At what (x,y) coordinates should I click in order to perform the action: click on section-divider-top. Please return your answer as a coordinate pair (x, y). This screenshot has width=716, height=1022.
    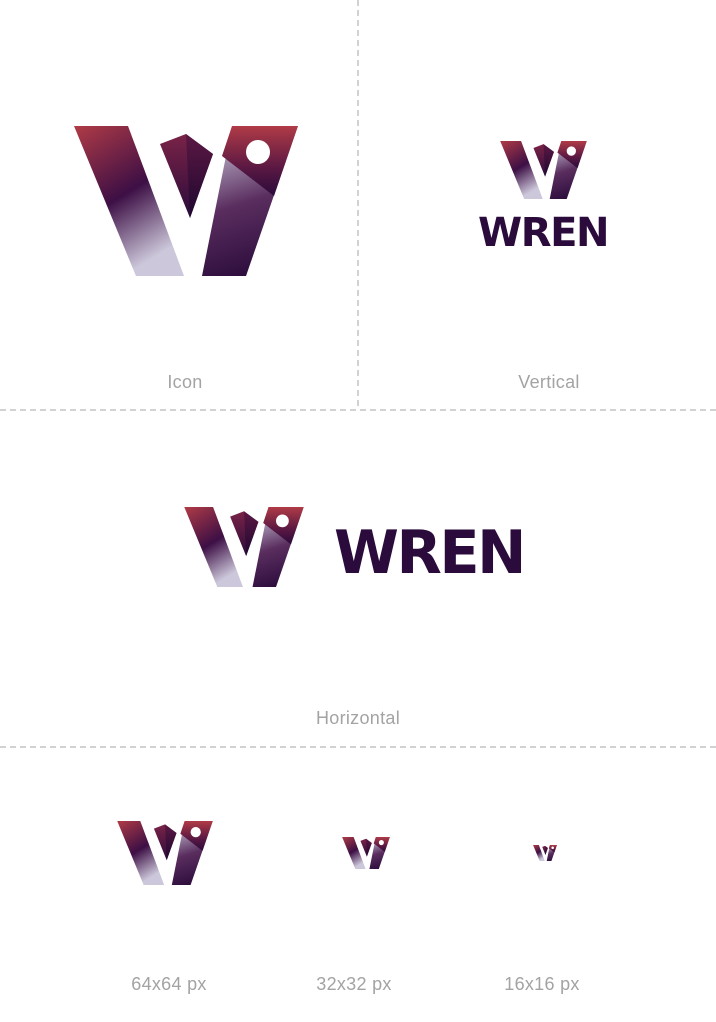
    Looking at the image, I should click on (358, 410).